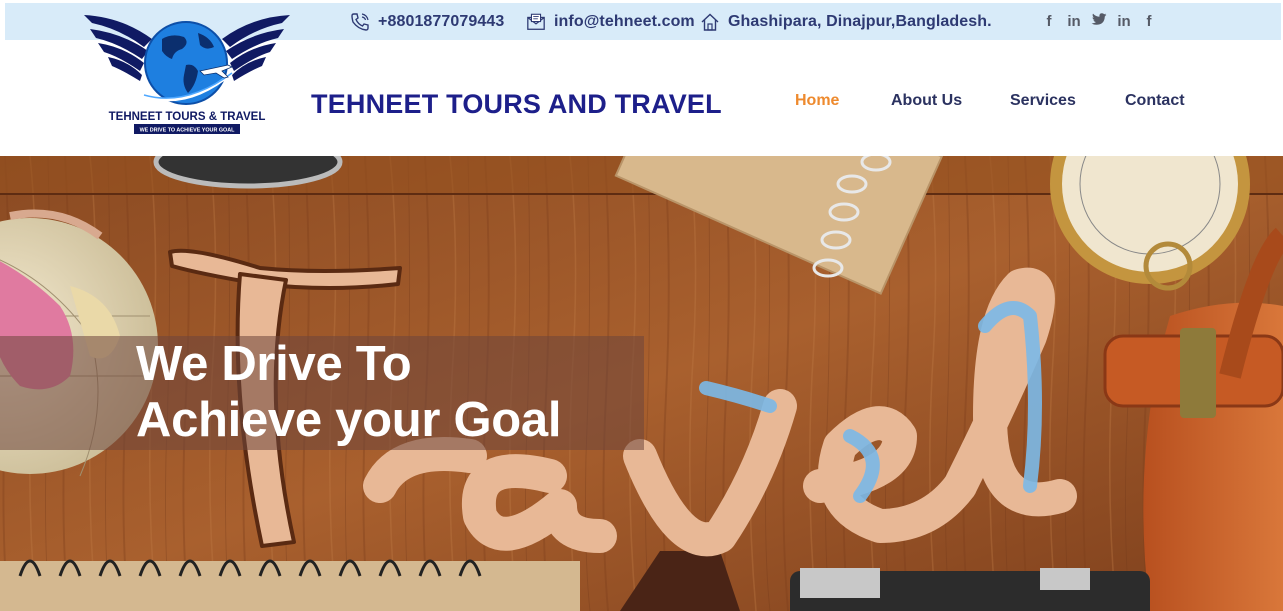 This screenshot has width=1283, height=611. Describe the element at coordinates (860, 21) in the screenshot. I see `address-text: Ghashipara, Dinajpur,Bangladesh.` at that location.